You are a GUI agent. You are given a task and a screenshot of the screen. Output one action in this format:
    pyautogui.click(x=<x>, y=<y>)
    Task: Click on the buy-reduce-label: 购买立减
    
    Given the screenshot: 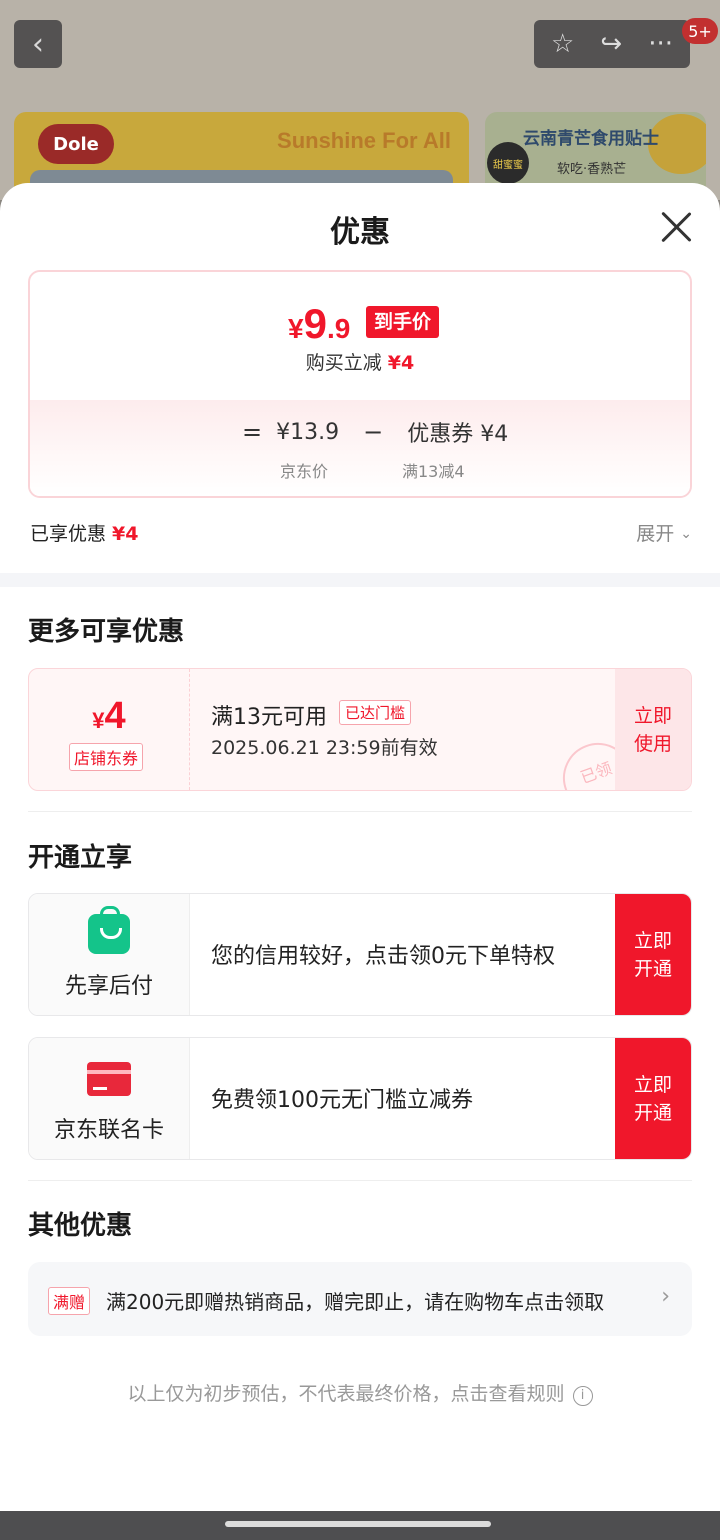 What is the action you would take?
    pyautogui.click(x=343, y=363)
    